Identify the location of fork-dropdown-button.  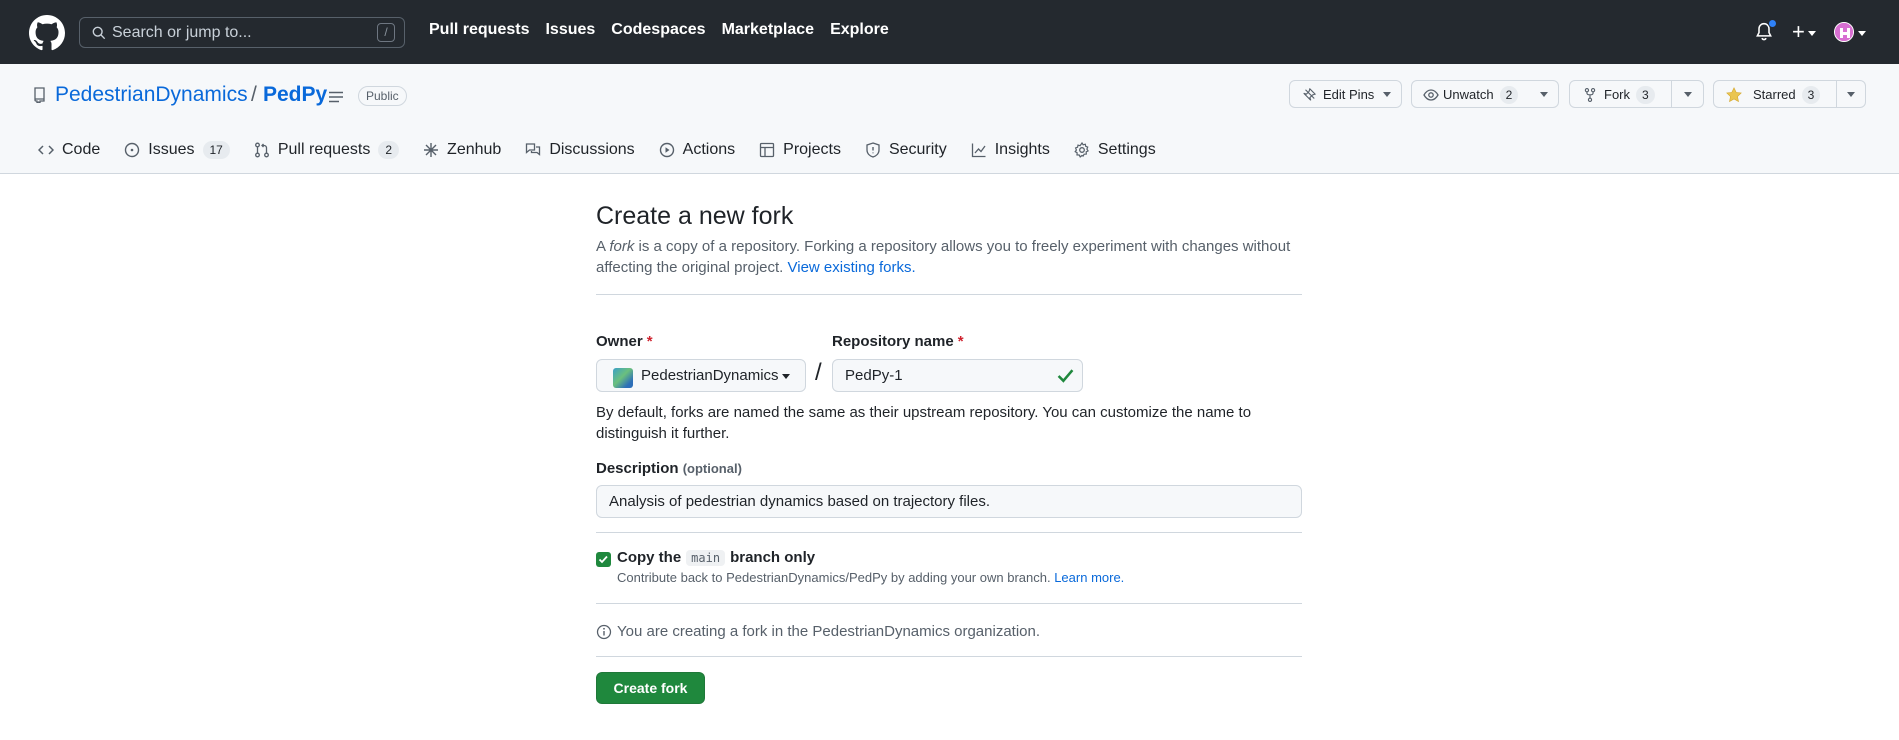
(1688, 94).